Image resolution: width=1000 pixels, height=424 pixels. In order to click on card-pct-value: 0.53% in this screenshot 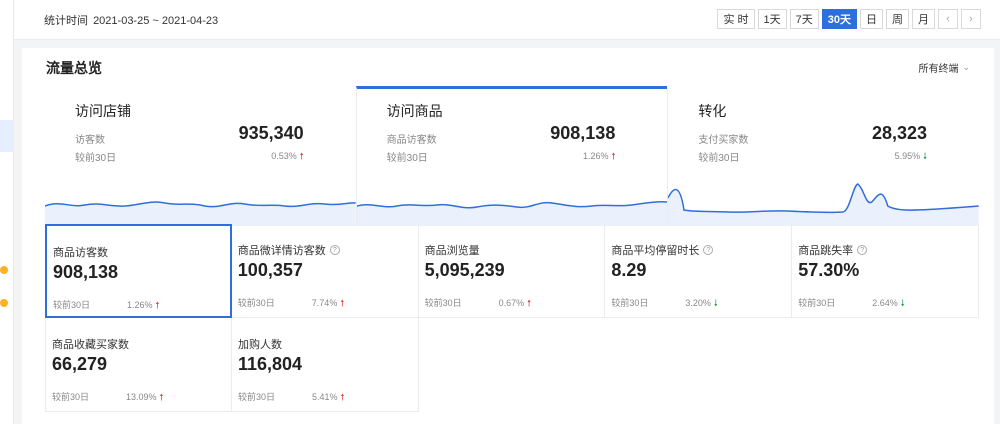, I will do `click(284, 156)`.